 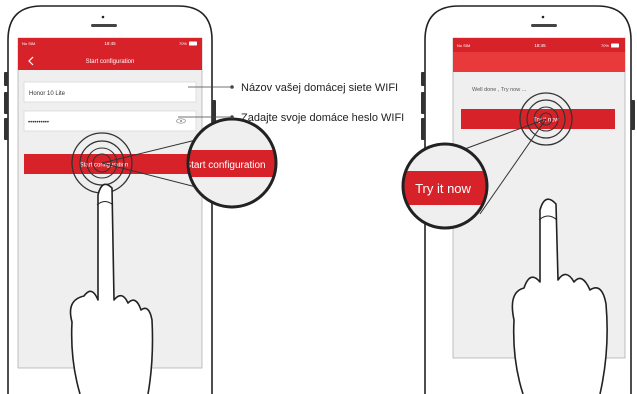 What do you see at coordinates (322, 118) in the screenshot?
I see `annotation-password-label: Zadajte svoje domáce heslo WIFI` at bounding box center [322, 118].